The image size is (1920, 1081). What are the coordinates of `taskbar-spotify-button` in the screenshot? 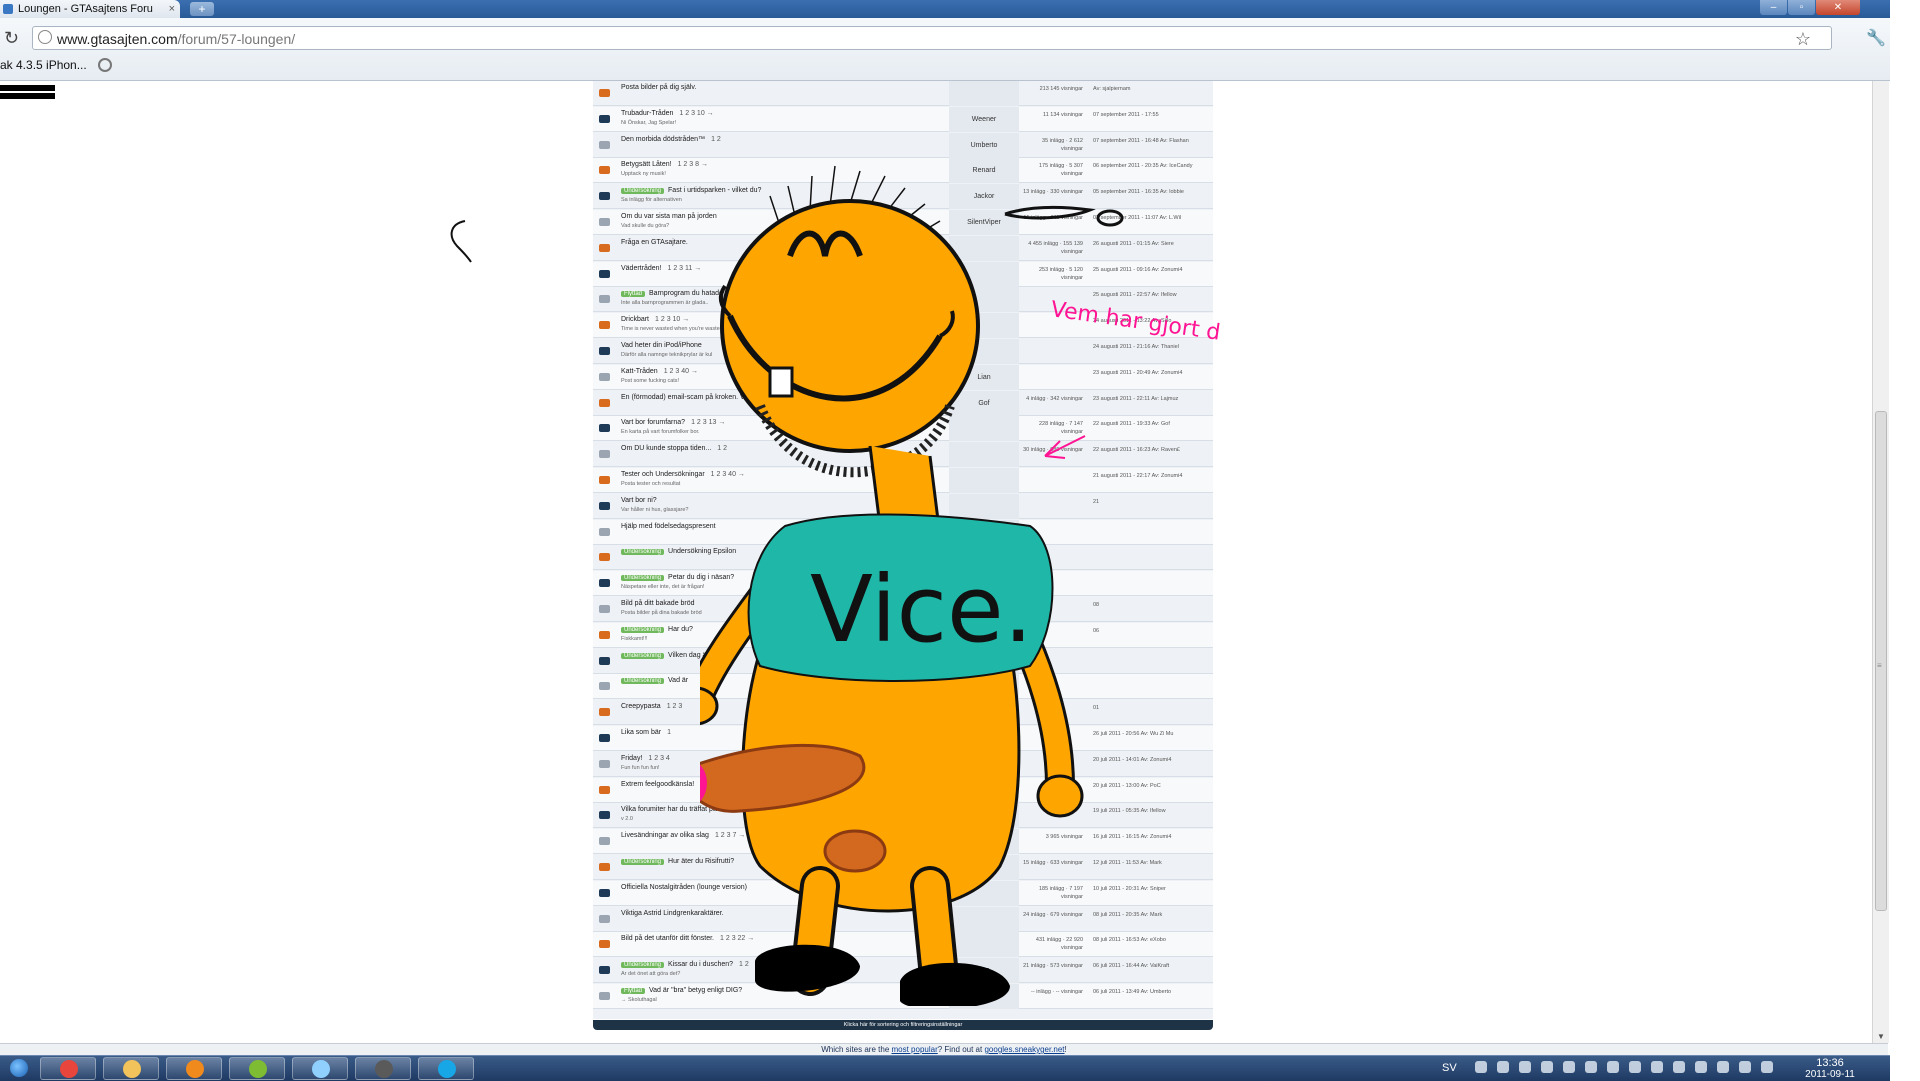 It's located at (257, 1068).